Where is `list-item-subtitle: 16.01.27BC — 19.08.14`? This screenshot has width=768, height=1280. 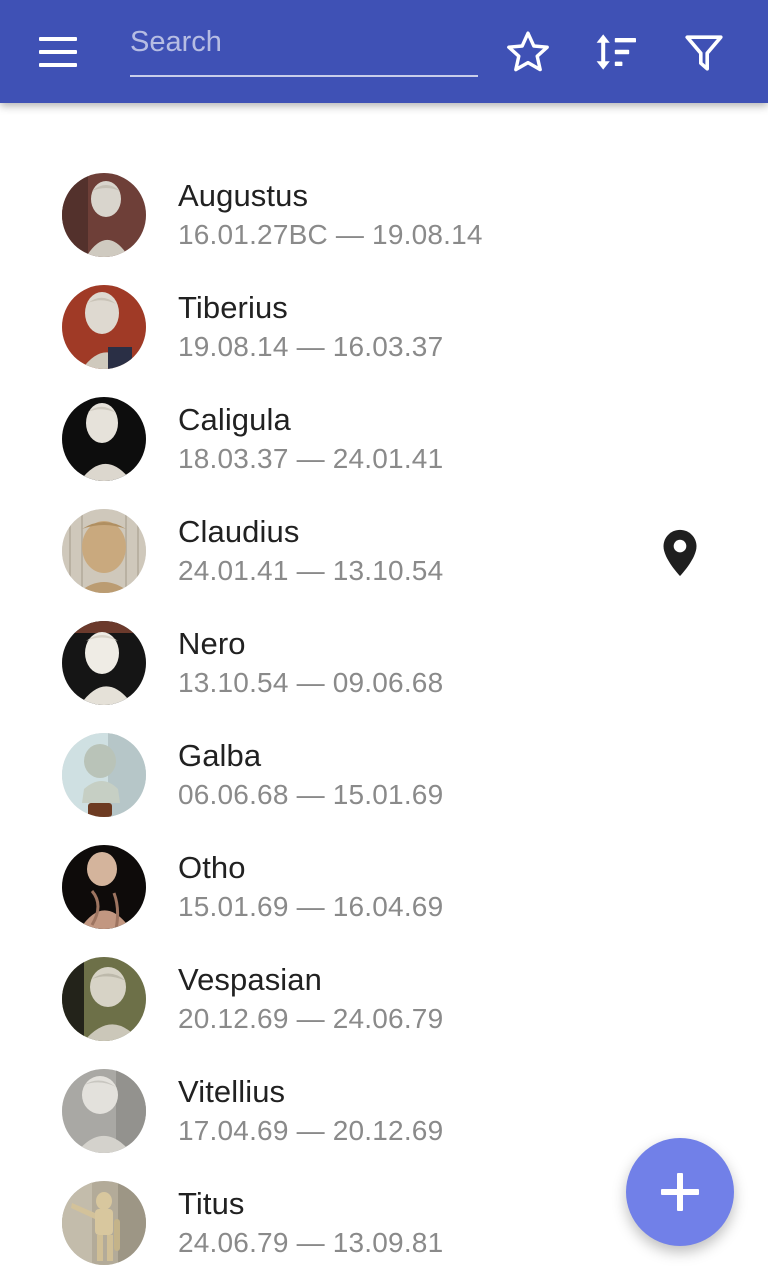
list-item-subtitle: 16.01.27BC — 19.08.14 is located at coordinates (330, 234).